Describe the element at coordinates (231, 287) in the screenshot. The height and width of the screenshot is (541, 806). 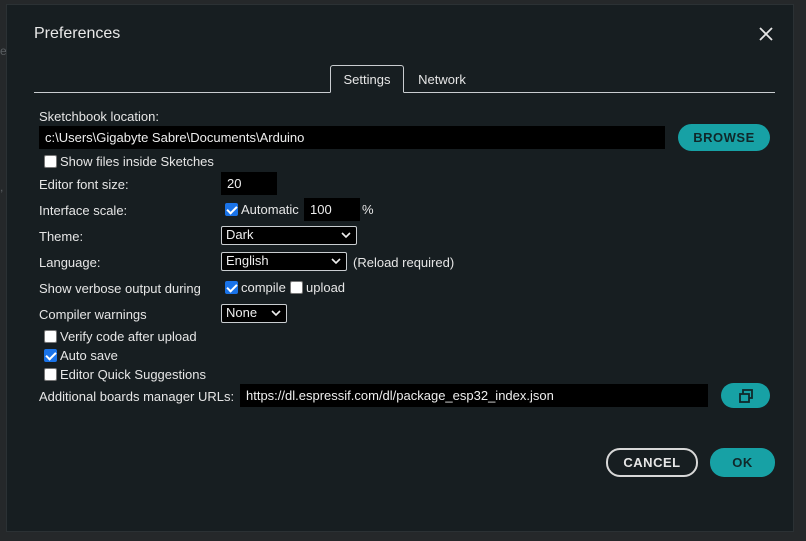
I see `verbose-compile-checkbox` at that location.